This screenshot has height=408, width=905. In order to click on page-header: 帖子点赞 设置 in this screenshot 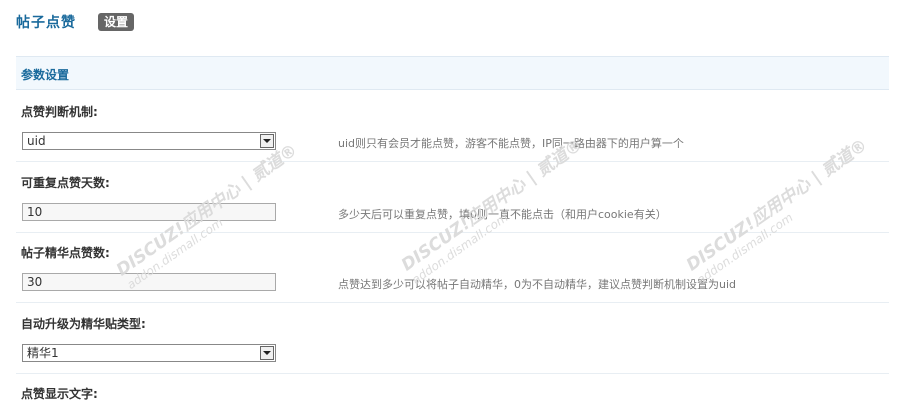, I will do `click(75, 22)`.